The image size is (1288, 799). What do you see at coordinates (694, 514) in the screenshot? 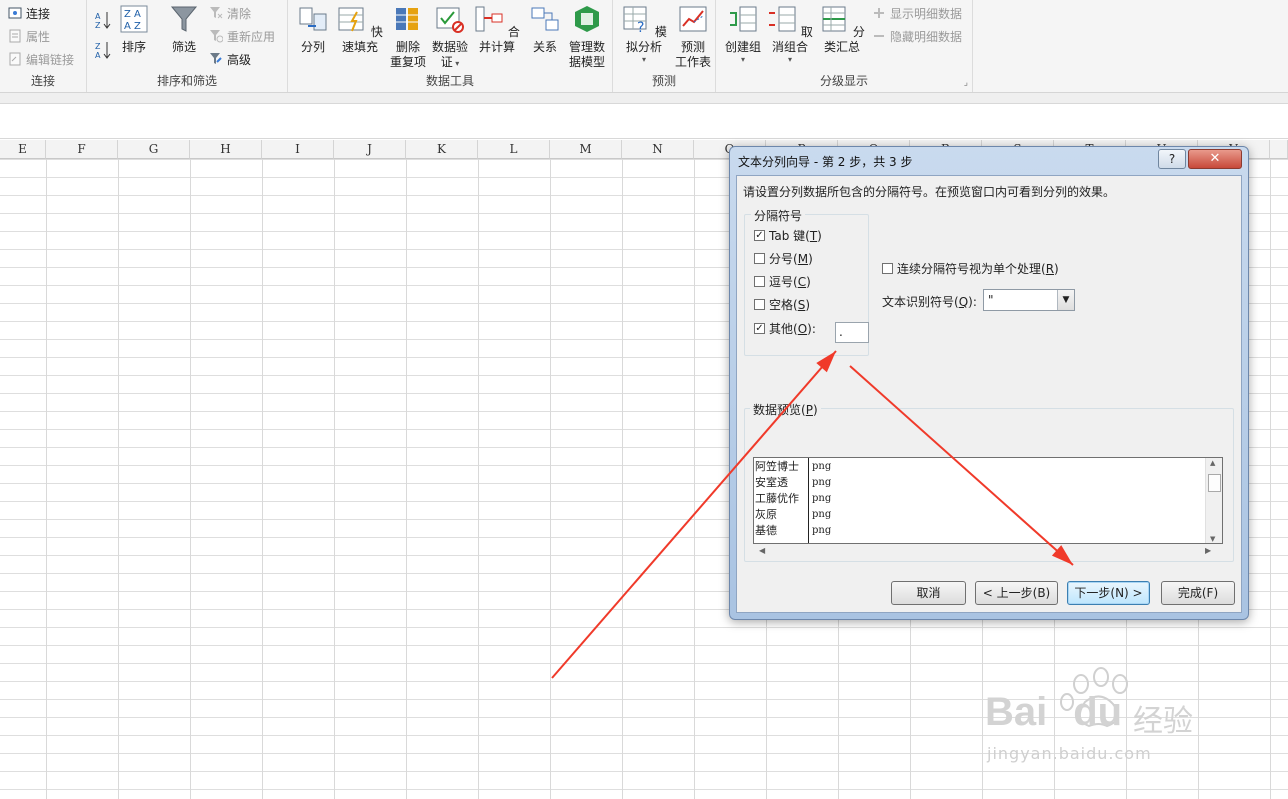
I see `arrow-to-other-input` at bounding box center [694, 514].